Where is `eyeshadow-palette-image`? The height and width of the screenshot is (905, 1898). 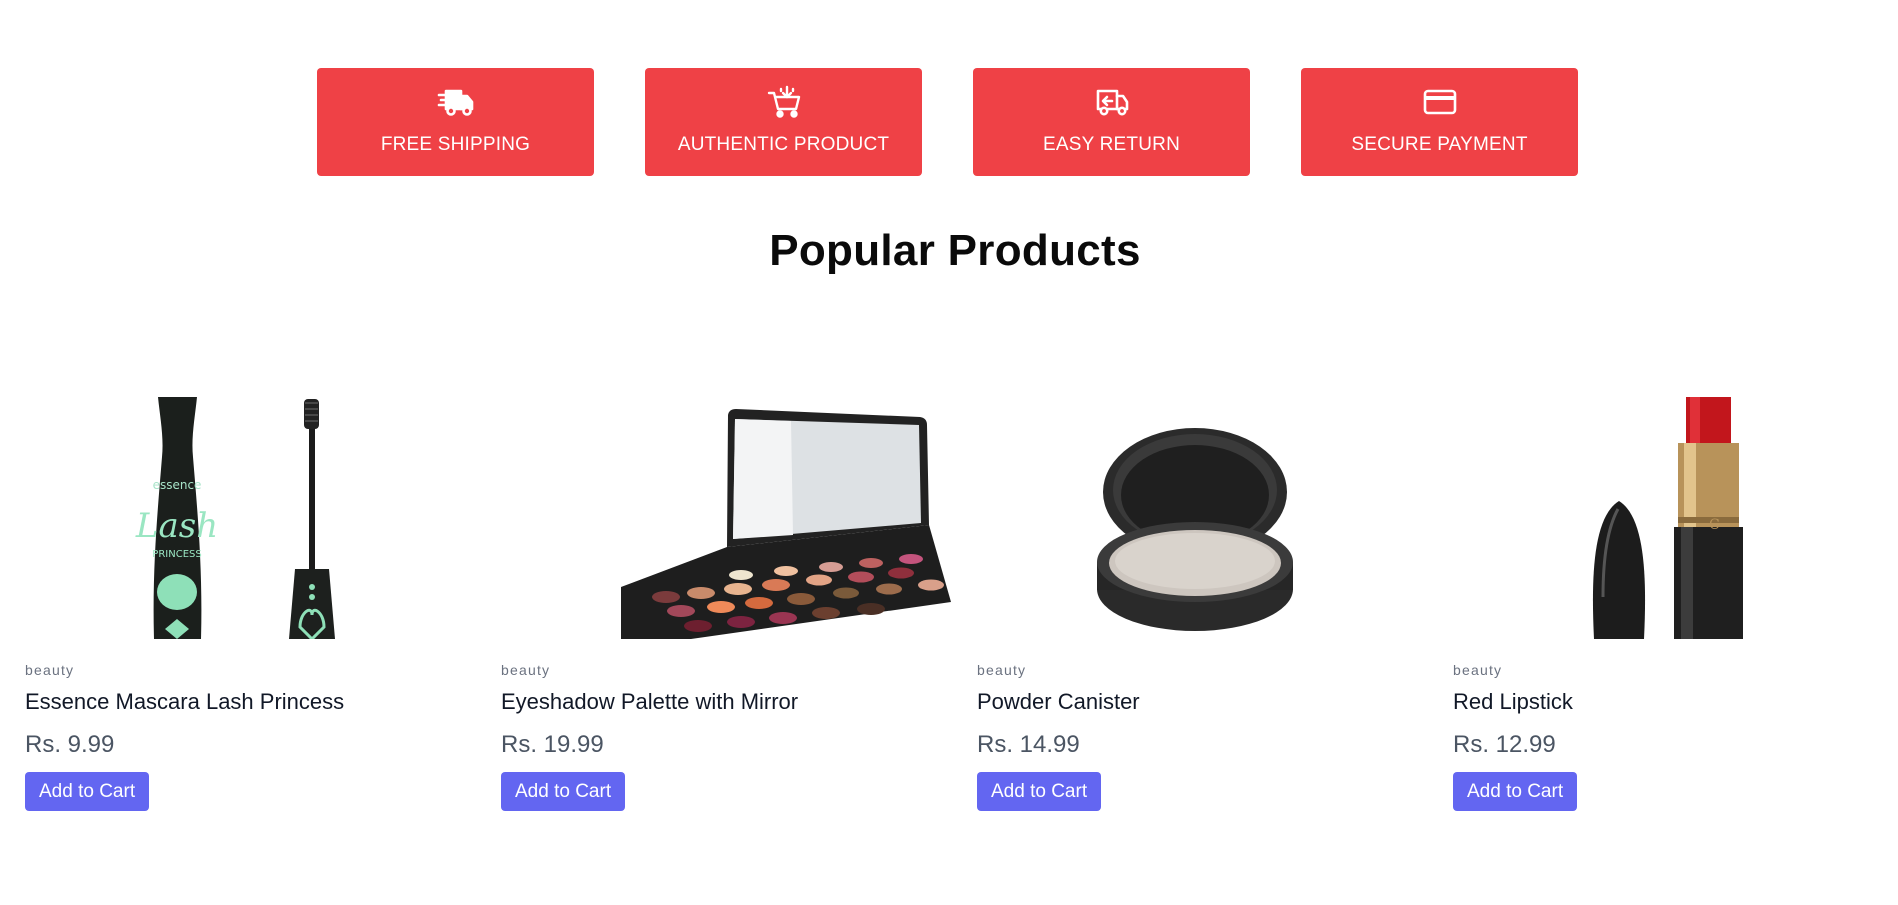 eyeshadow-palette-image is located at coordinates (739, 518).